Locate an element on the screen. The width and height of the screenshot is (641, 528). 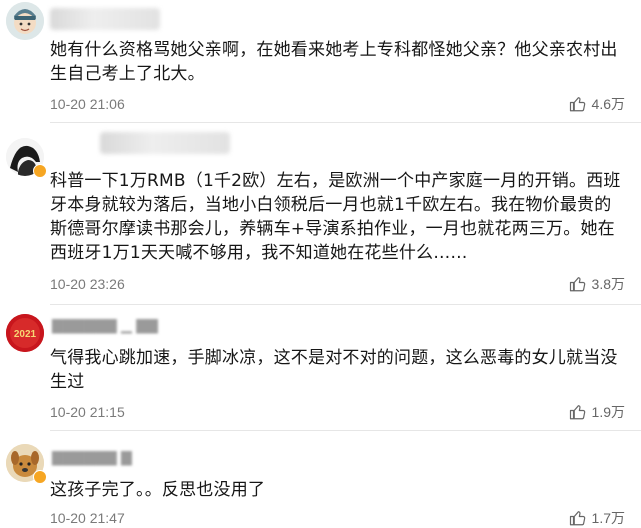
divider is located at coordinates (345, 122).